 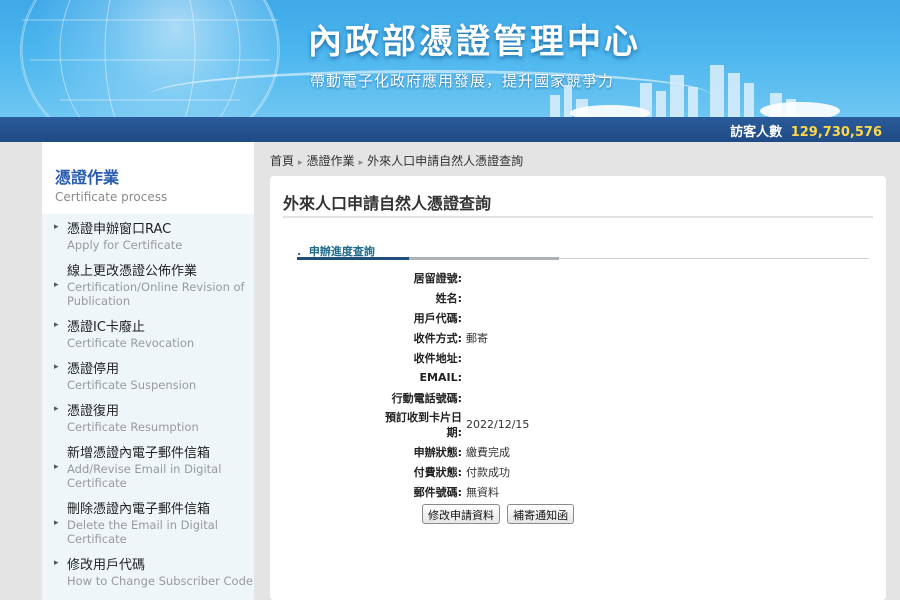 What do you see at coordinates (518, 472) in the screenshot?
I see `table-row: 付費狀態: 付款成功` at bounding box center [518, 472].